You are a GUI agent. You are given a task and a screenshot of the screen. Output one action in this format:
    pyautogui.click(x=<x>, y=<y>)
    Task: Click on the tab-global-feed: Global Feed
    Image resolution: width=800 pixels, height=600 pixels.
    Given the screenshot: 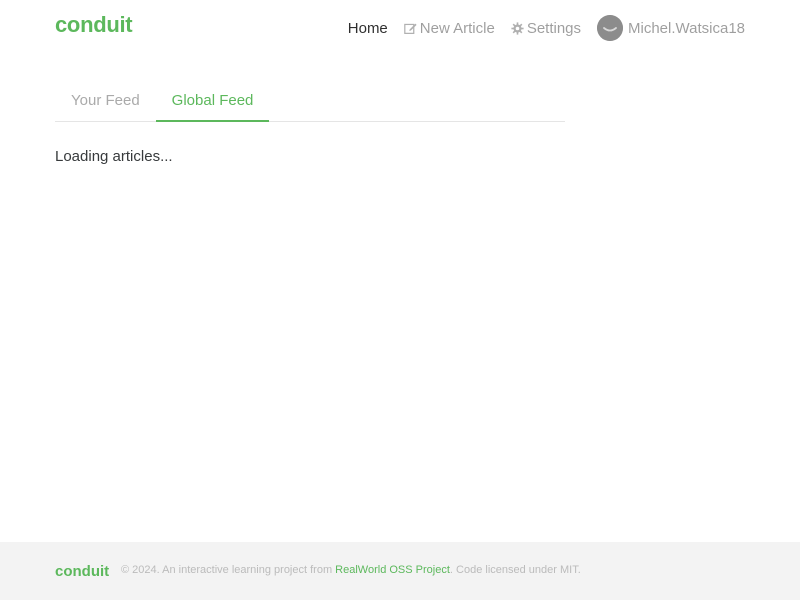 What is the action you would take?
    pyautogui.click(x=212, y=102)
    